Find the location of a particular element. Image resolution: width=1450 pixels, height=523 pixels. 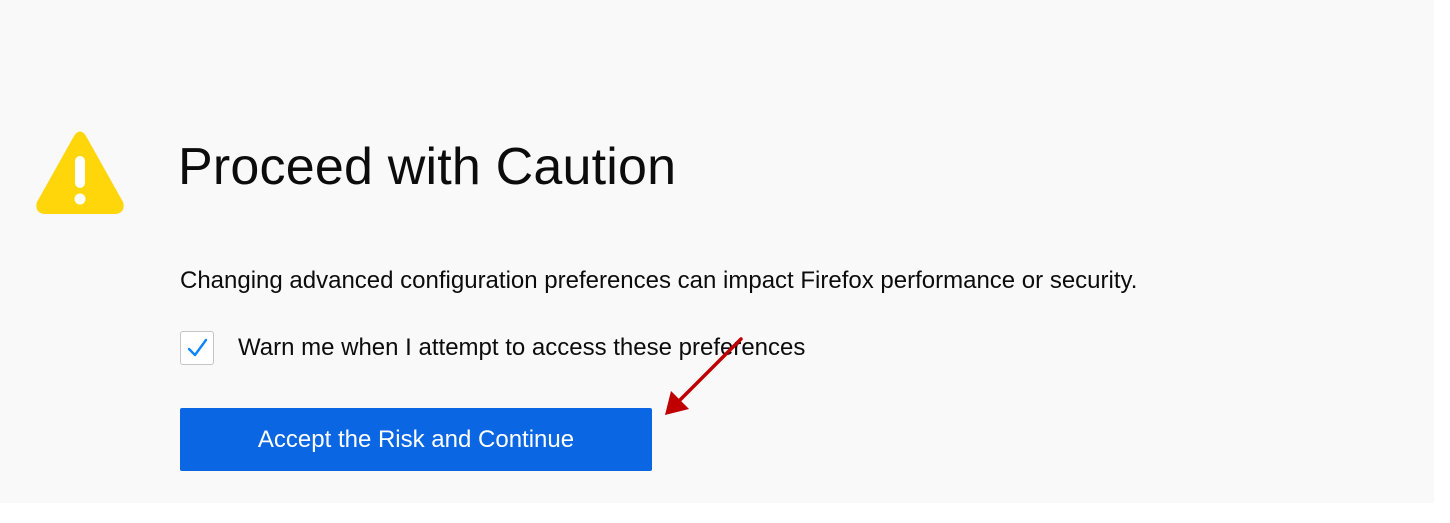

page-title: Proceed with Caution is located at coordinates (427, 167).